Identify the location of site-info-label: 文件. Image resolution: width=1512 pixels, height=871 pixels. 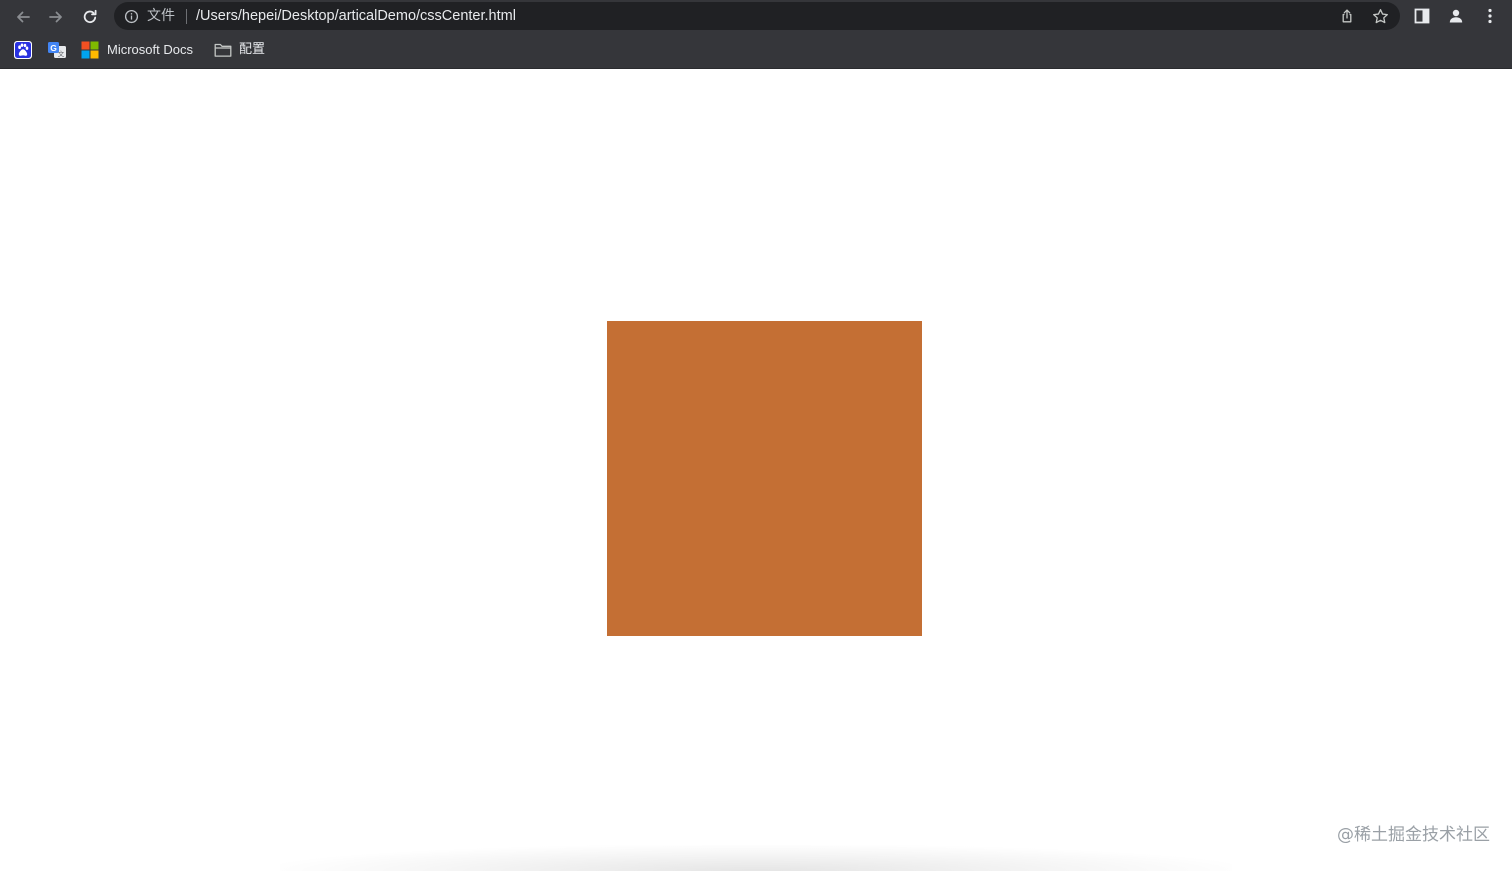
(161, 16).